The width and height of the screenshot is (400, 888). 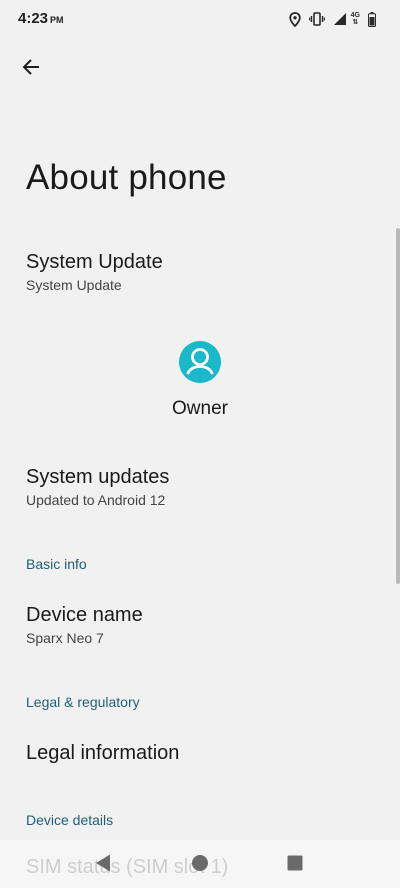 What do you see at coordinates (332, 19) in the screenshot?
I see `status-icons: 4G ⇅` at bounding box center [332, 19].